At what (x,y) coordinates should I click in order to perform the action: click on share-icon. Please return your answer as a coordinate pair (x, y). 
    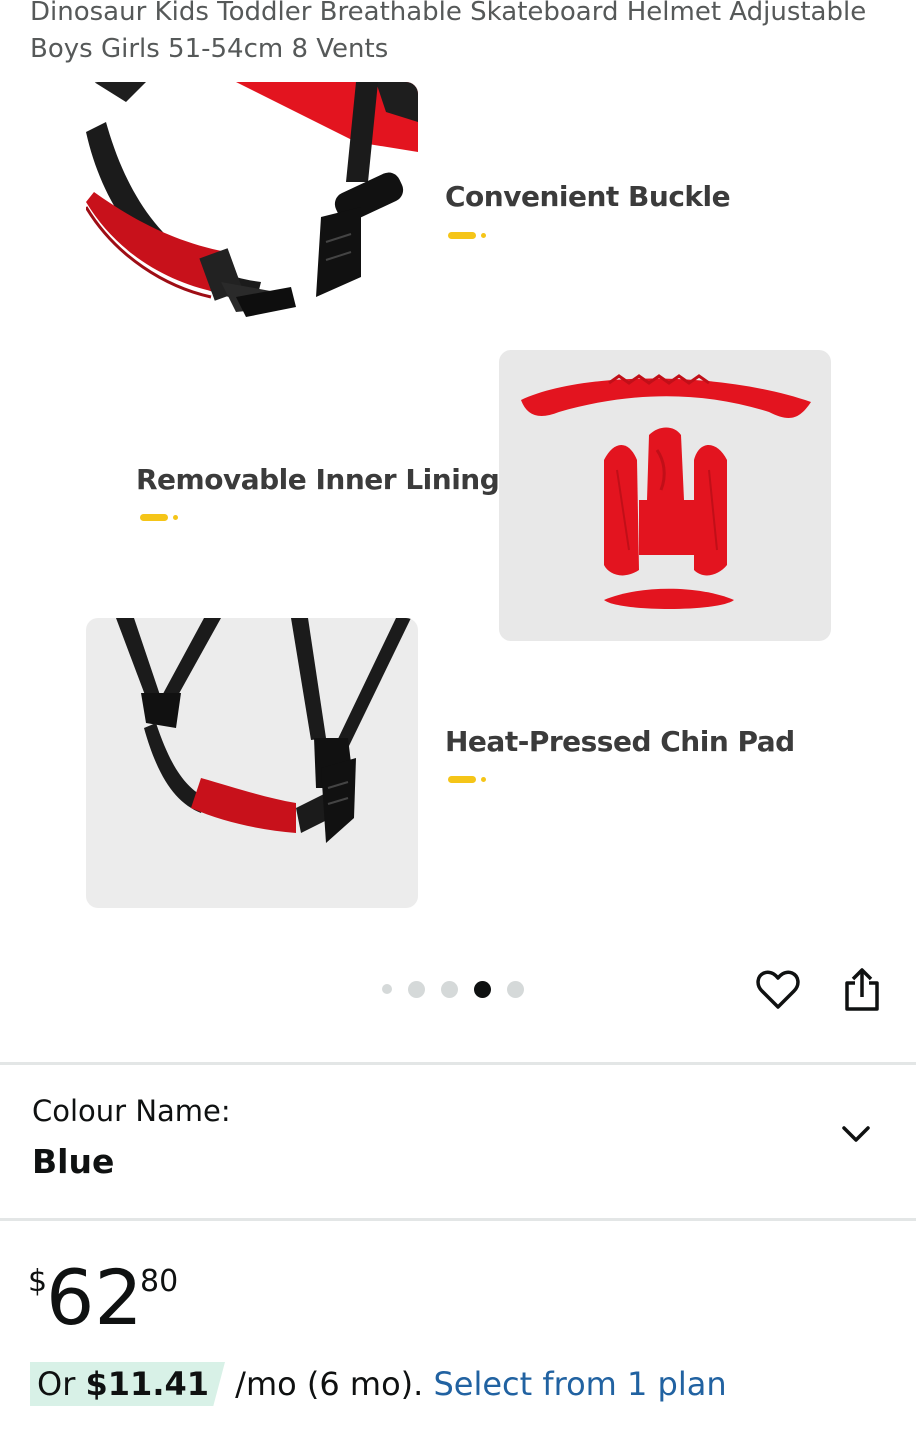
    Looking at the image, I should click on (862, 989).